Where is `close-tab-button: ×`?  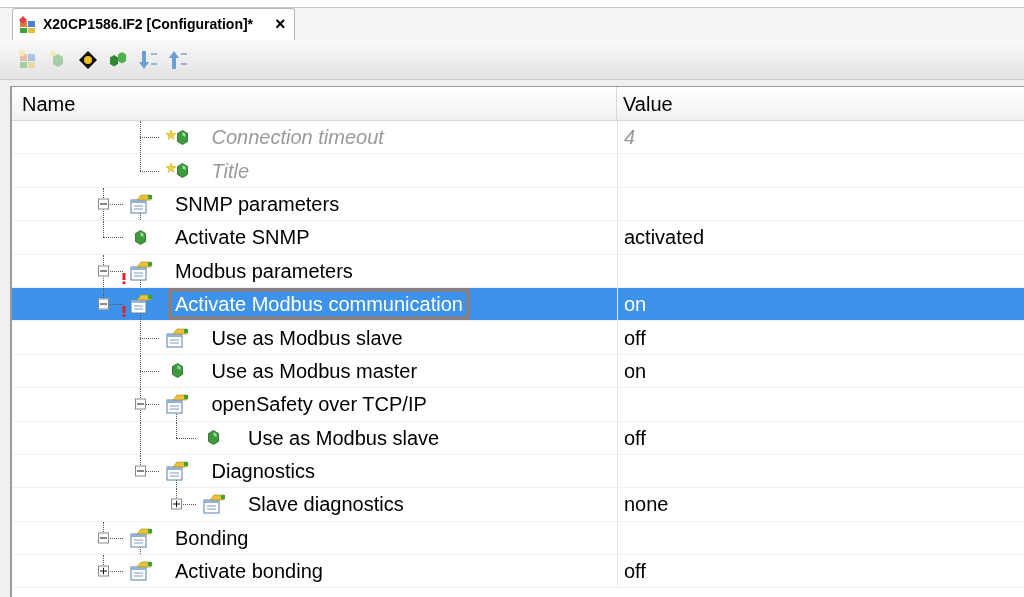
close-tab-button: × is located at coordinates (280, 24).